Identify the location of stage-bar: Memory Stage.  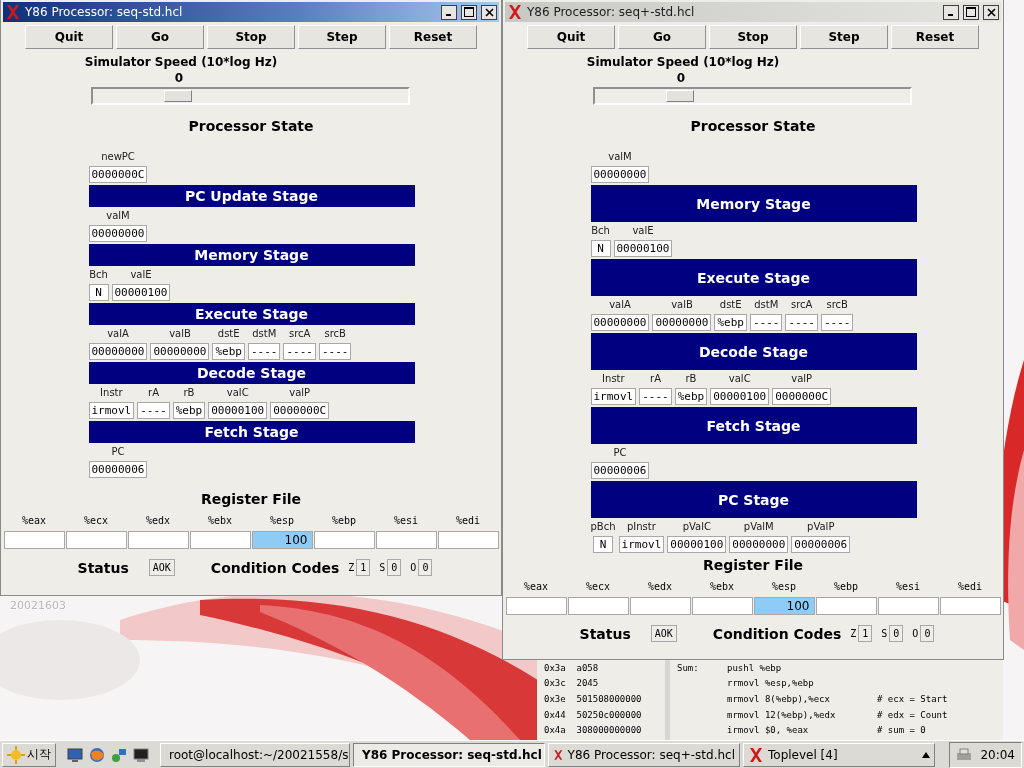
(753, 203).